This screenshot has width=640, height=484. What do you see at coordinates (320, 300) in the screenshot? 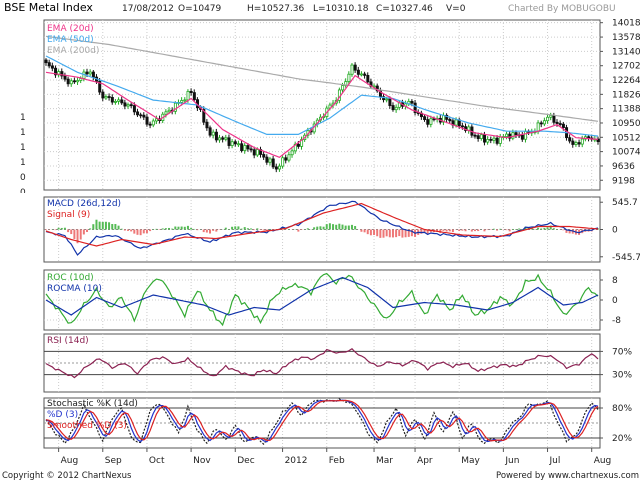
I see `roc-pane: 80-8ROC (10d)ROCMA (10)` at bounding box center [320, 300].